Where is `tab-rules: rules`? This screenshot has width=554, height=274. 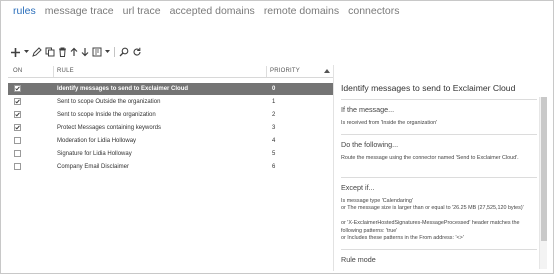
tab-rules: rules is located at coordinates (24, 14).